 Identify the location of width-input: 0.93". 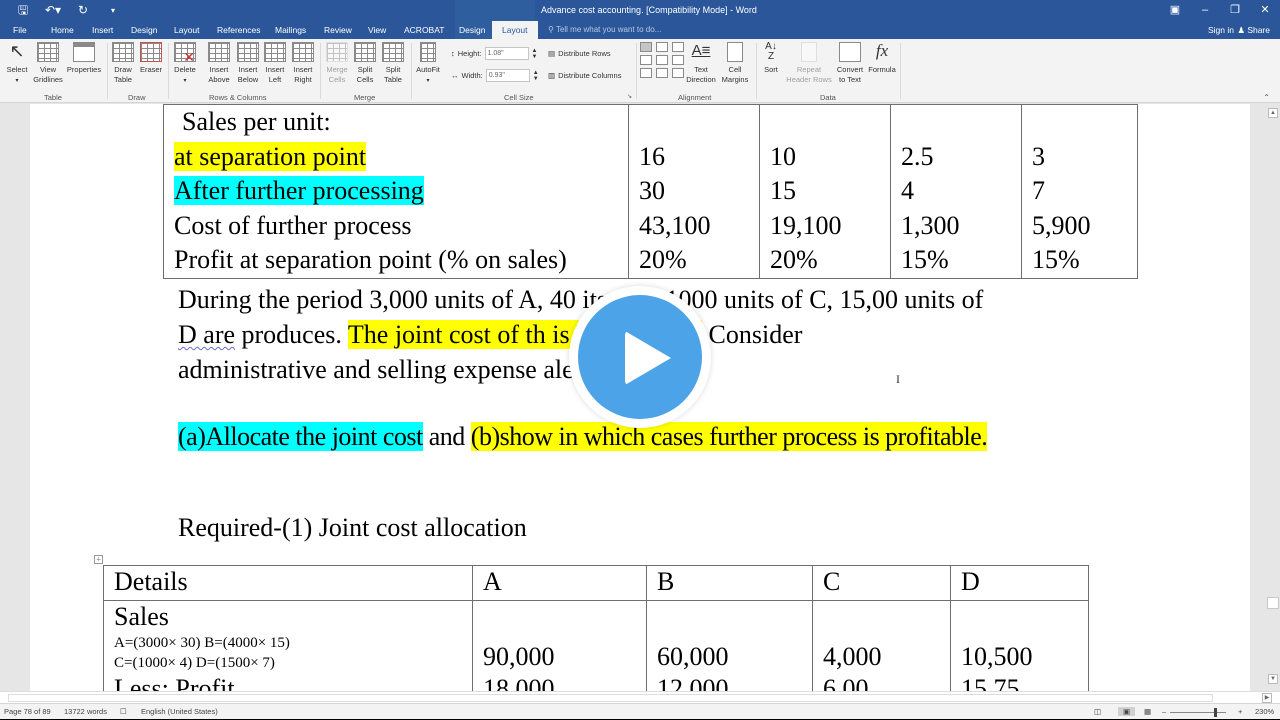
(507, 75).